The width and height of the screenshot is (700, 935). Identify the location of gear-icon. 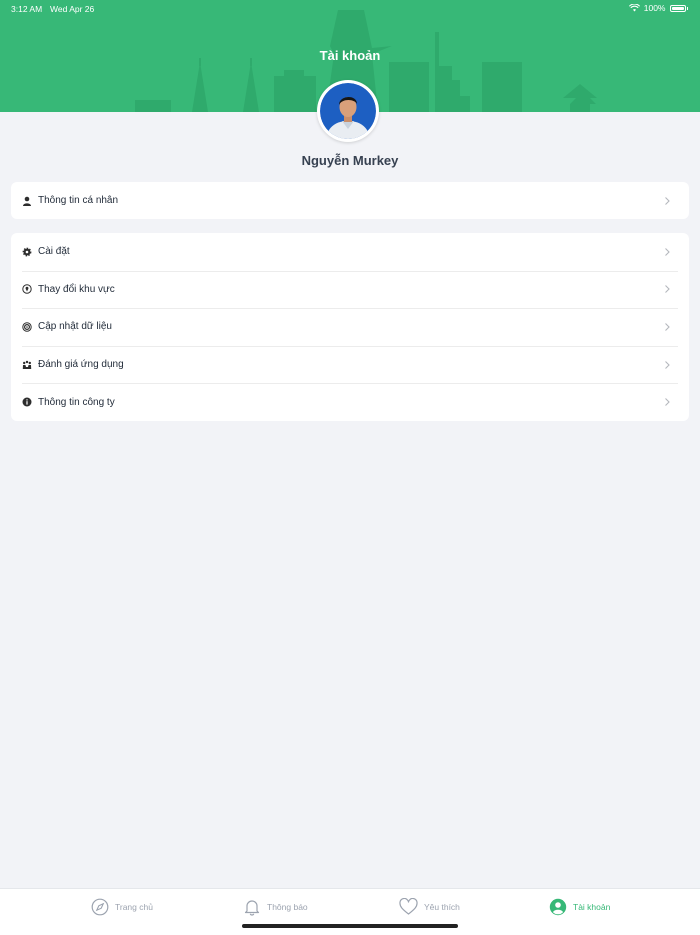
(27, 252).